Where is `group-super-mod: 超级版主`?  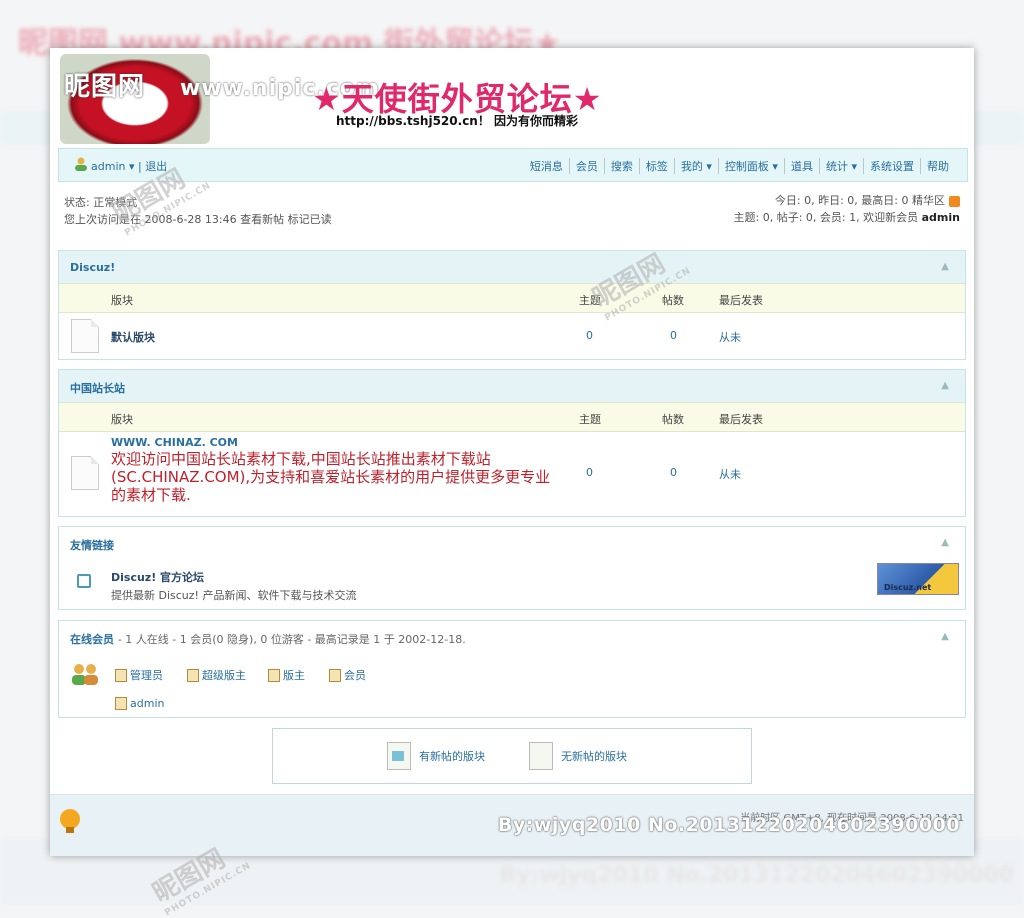
group-super-mod: 超级版主 is located at coordinates (216, 675).